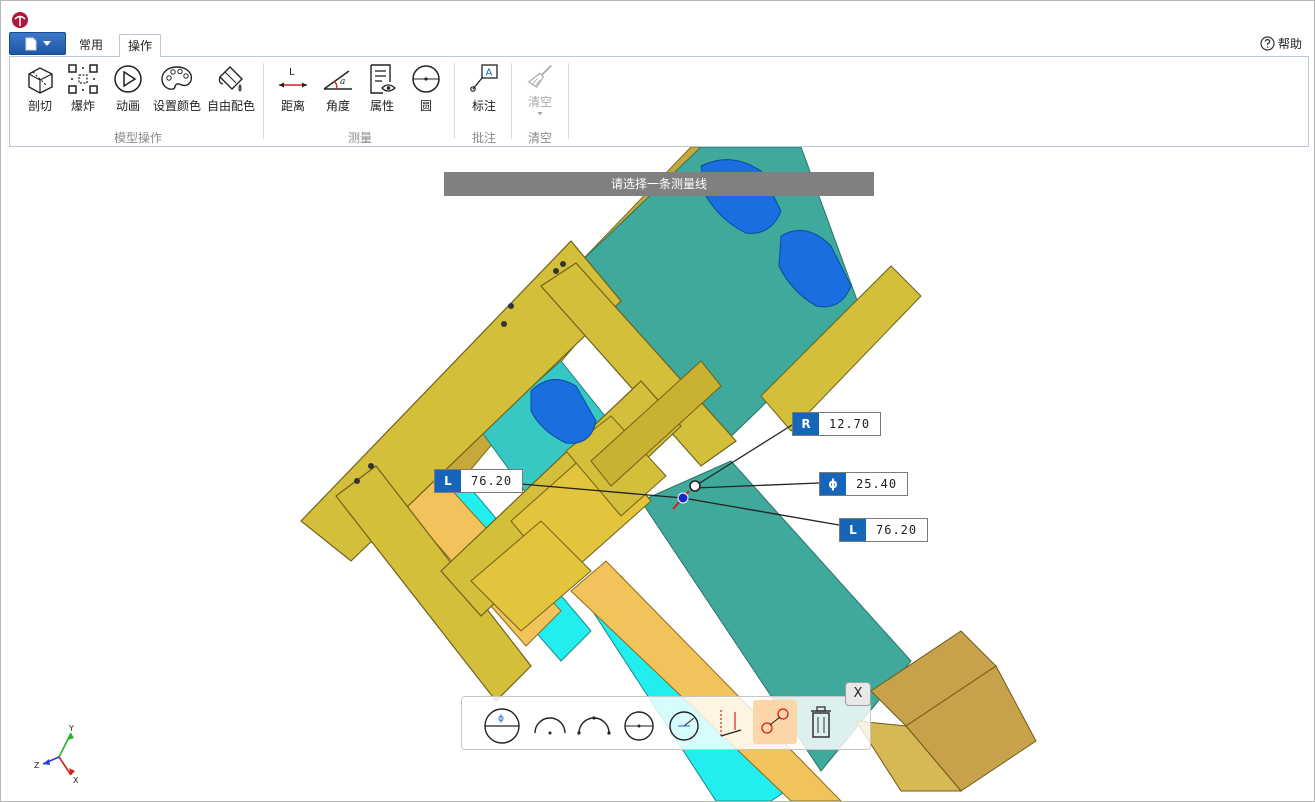 Image resolution: width=1315 pixels, height=802 pixels. What do you see at coordinates (230, 79) in the screenshot?
I see `paint-bucket-icon` at bounding box center [230, 79].